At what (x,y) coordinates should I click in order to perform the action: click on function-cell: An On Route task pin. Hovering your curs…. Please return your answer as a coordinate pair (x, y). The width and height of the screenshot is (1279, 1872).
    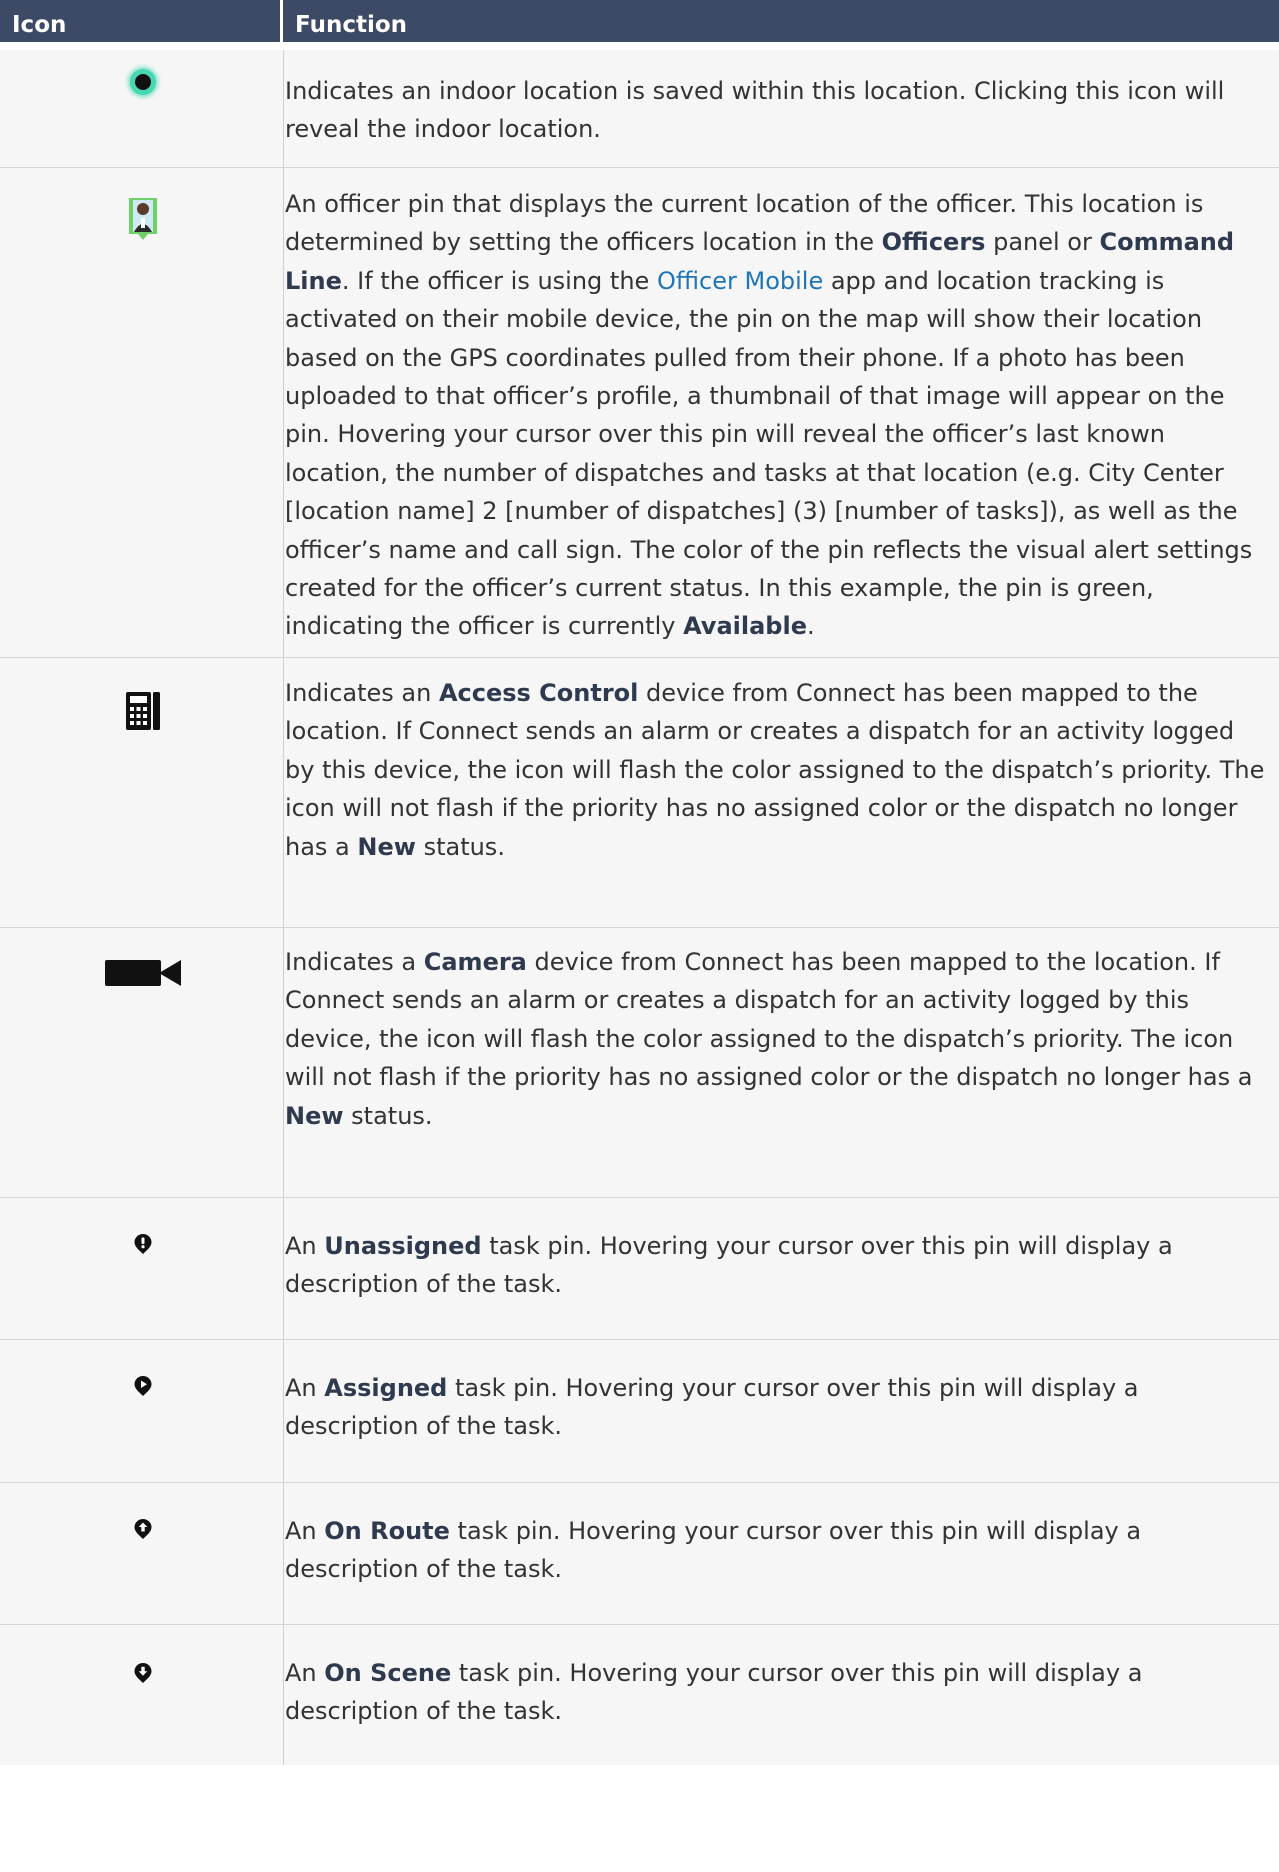
    Looking at the image, I should click on (781, 1553).